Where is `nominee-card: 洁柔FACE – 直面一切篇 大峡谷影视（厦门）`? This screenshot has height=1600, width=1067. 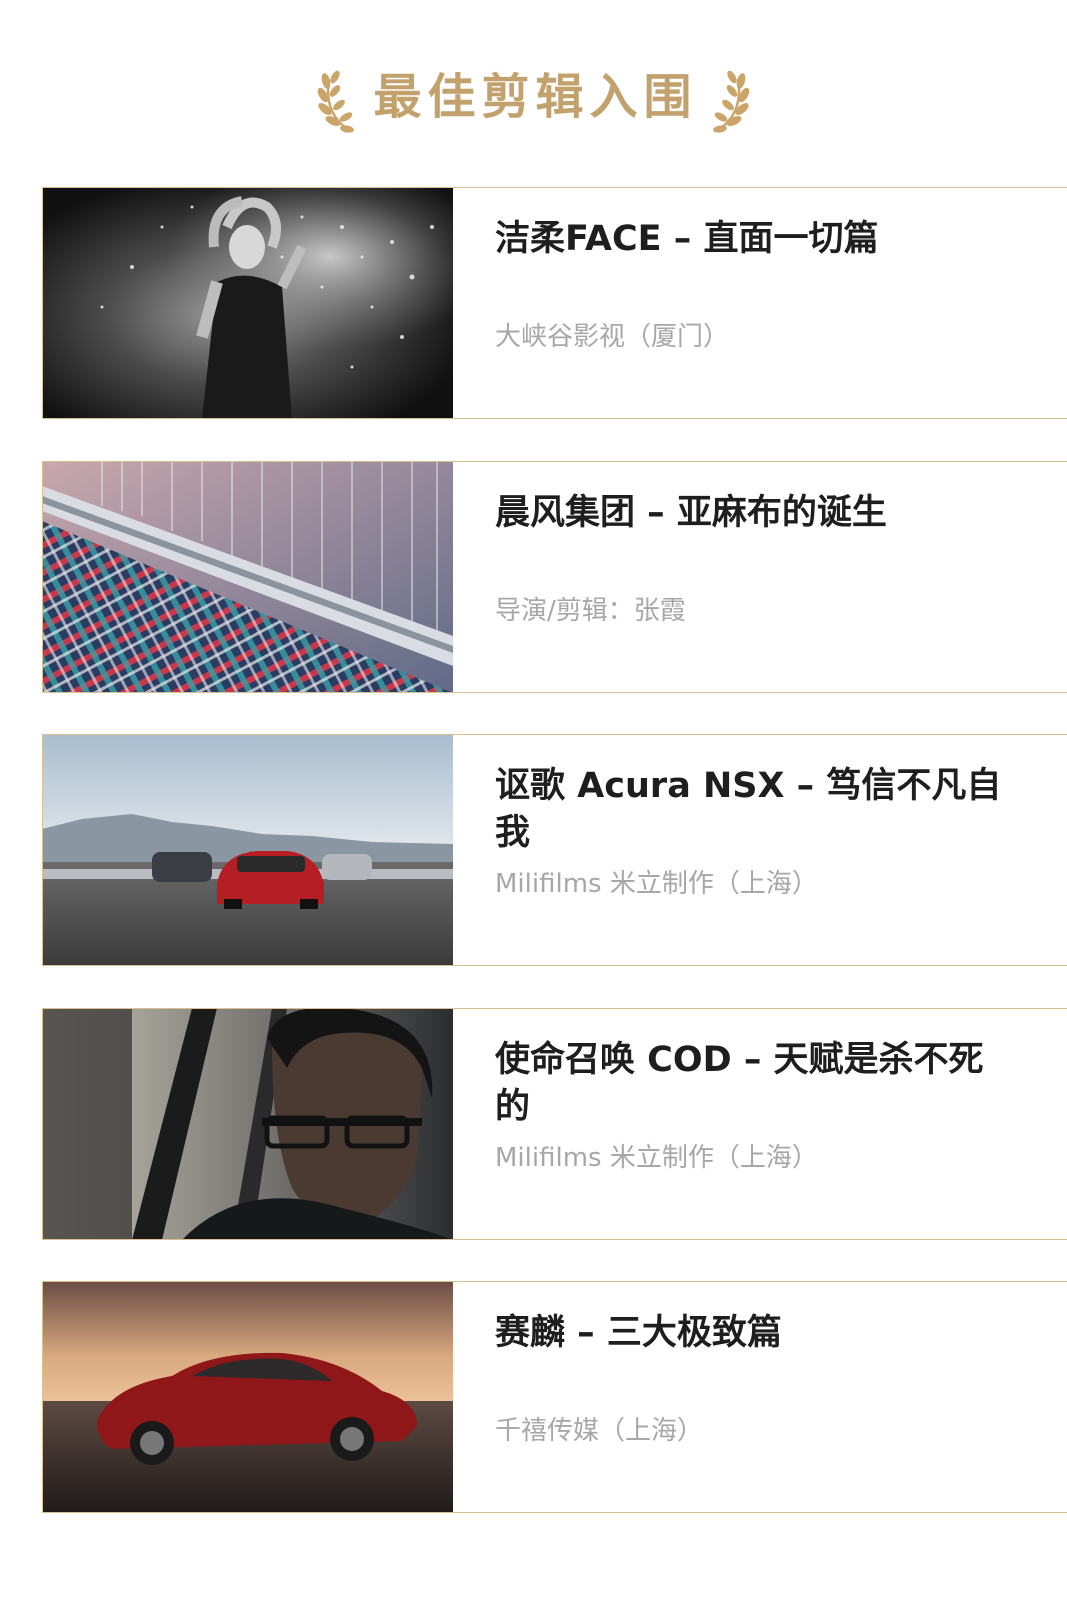 nominee-card: 洁柔FACE – 直面一切篇 大峡谷影视（厦门） is located at coordinates (554, 303).